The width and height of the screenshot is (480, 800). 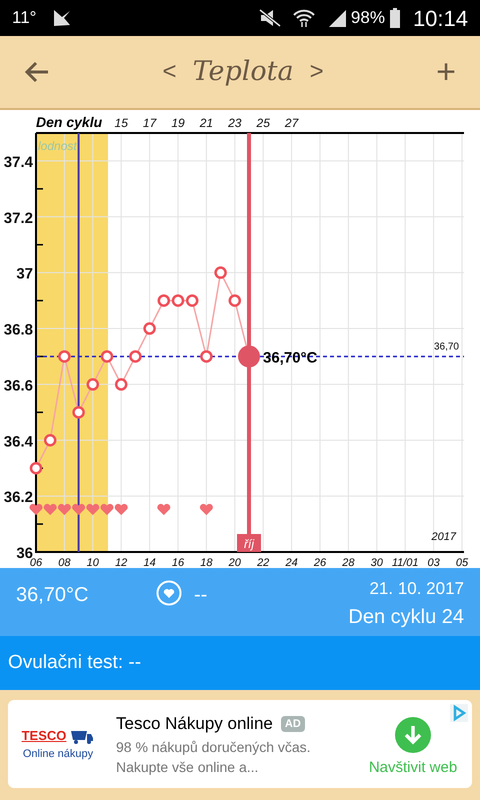 I want to click on x-tick-label: 05, so click(x=462, y=562).